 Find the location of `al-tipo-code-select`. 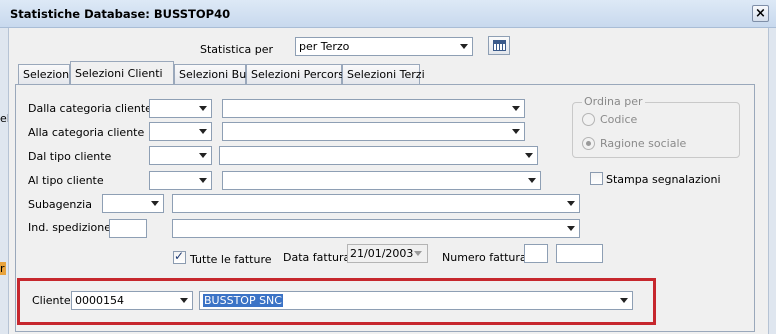

al-tipo-code-select is located at coordinates (180, 180).